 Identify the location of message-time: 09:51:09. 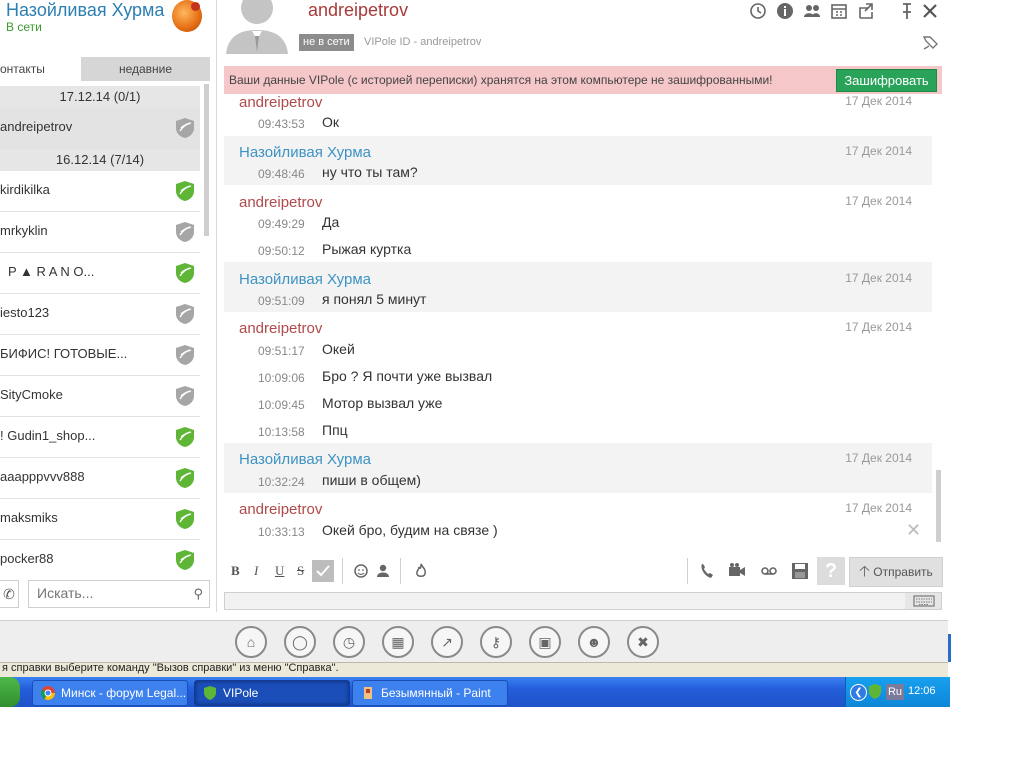
(281, 301).